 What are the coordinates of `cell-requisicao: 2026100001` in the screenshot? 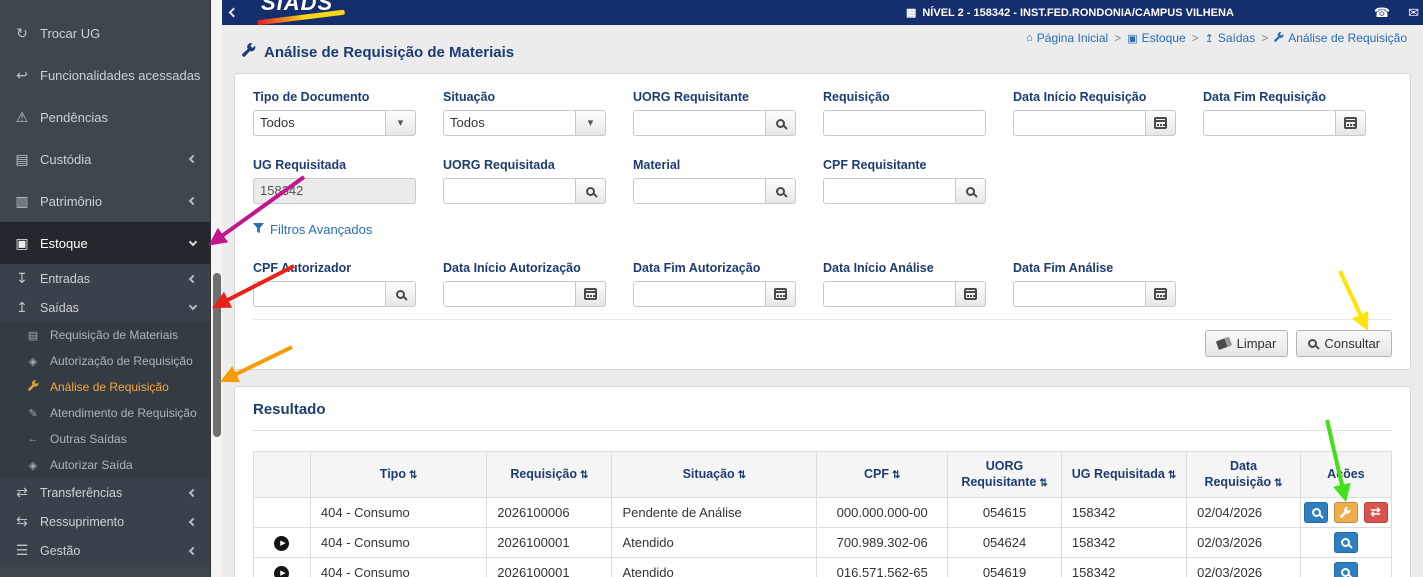 It's located at (549, 542).